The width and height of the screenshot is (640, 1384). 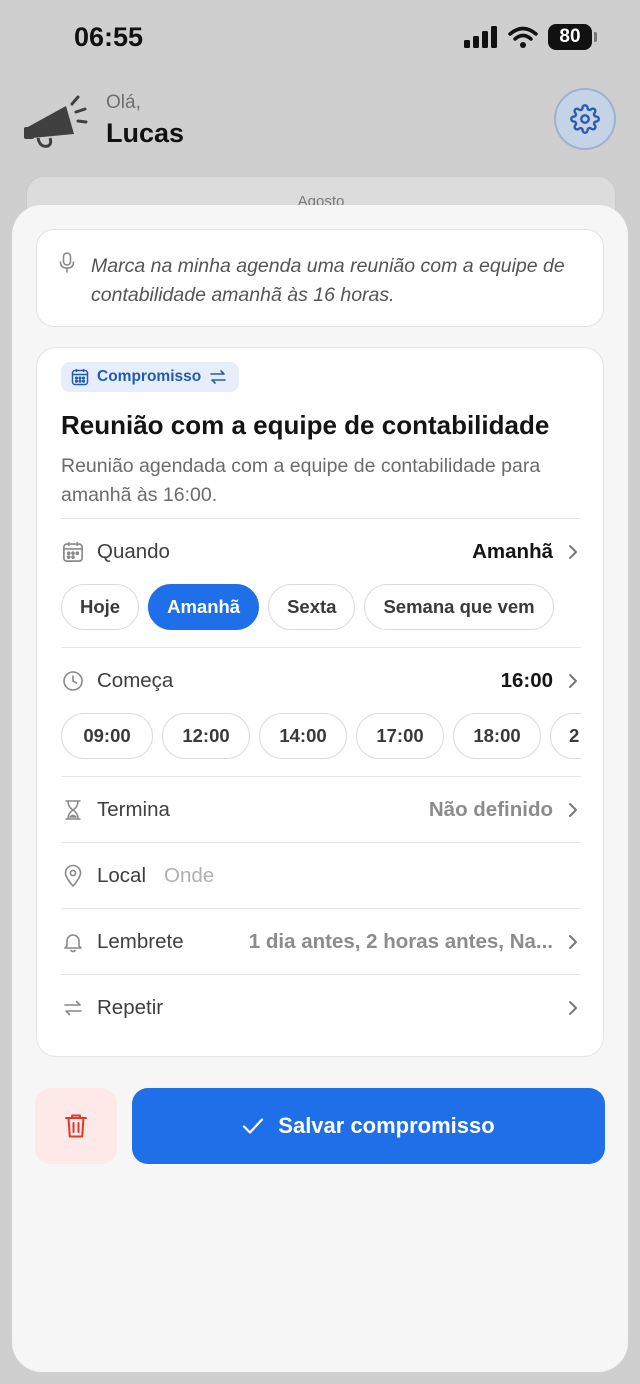 I want to click on end-row: Termina Não definido, so click(x=321, y=810).